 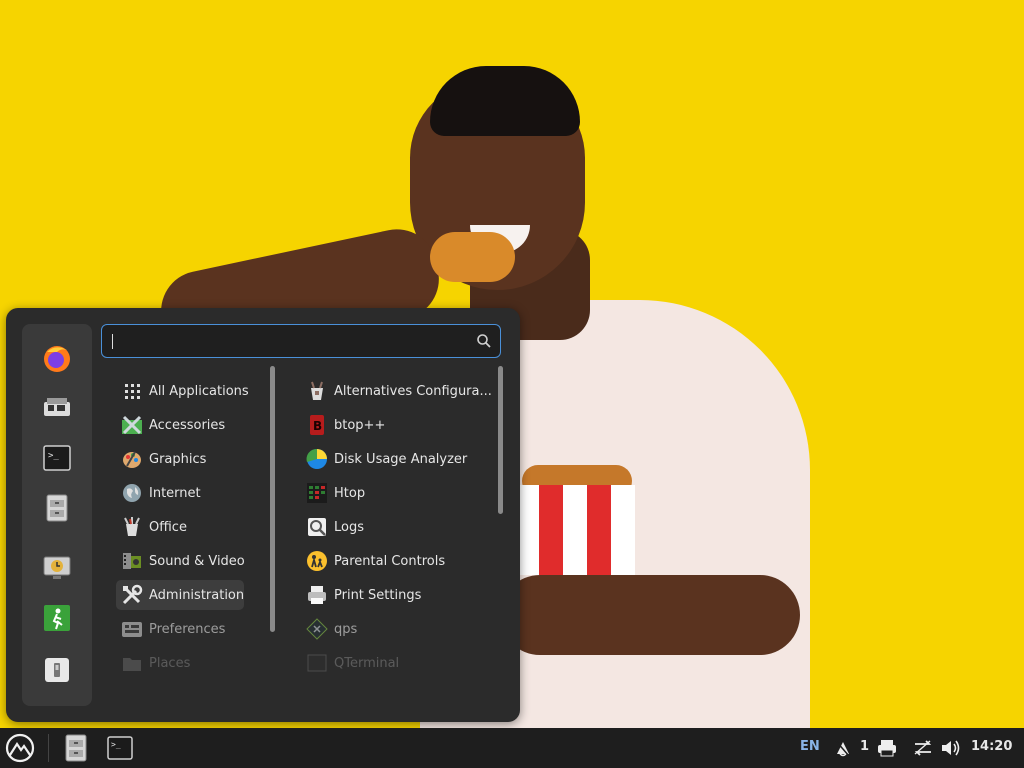 I want to click on category-label: Places, so click(x=170, y=663).